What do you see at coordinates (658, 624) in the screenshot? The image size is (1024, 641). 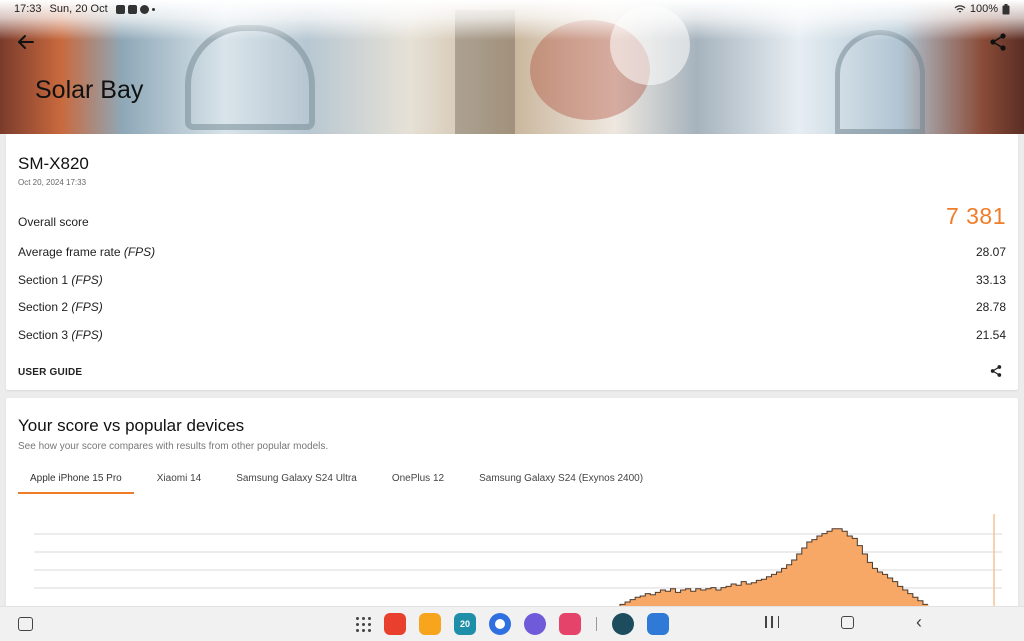 I see `multi-window-app-icon` at bounding box center [658, 624].